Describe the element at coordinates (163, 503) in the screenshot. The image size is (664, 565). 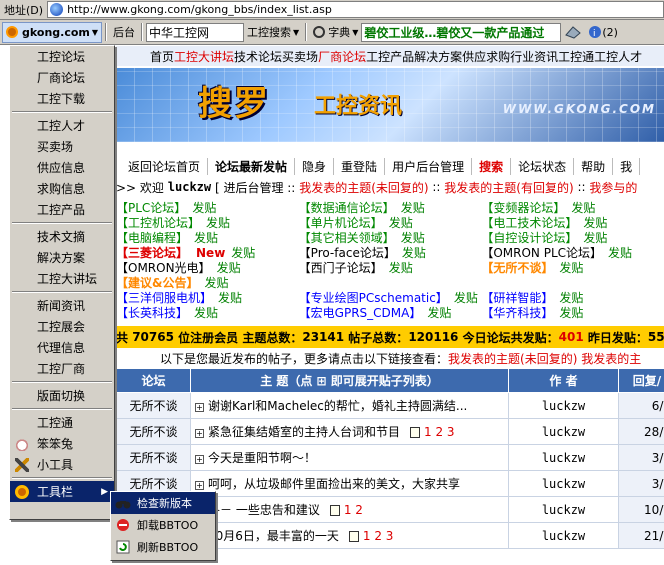
I see `check-update-item: 检查新版本` at that location.